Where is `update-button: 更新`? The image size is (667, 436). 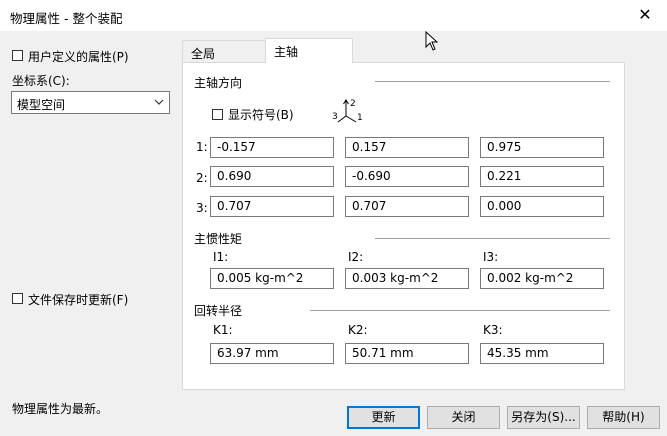 update-button: 更新 is located at coordinates (383, 417).